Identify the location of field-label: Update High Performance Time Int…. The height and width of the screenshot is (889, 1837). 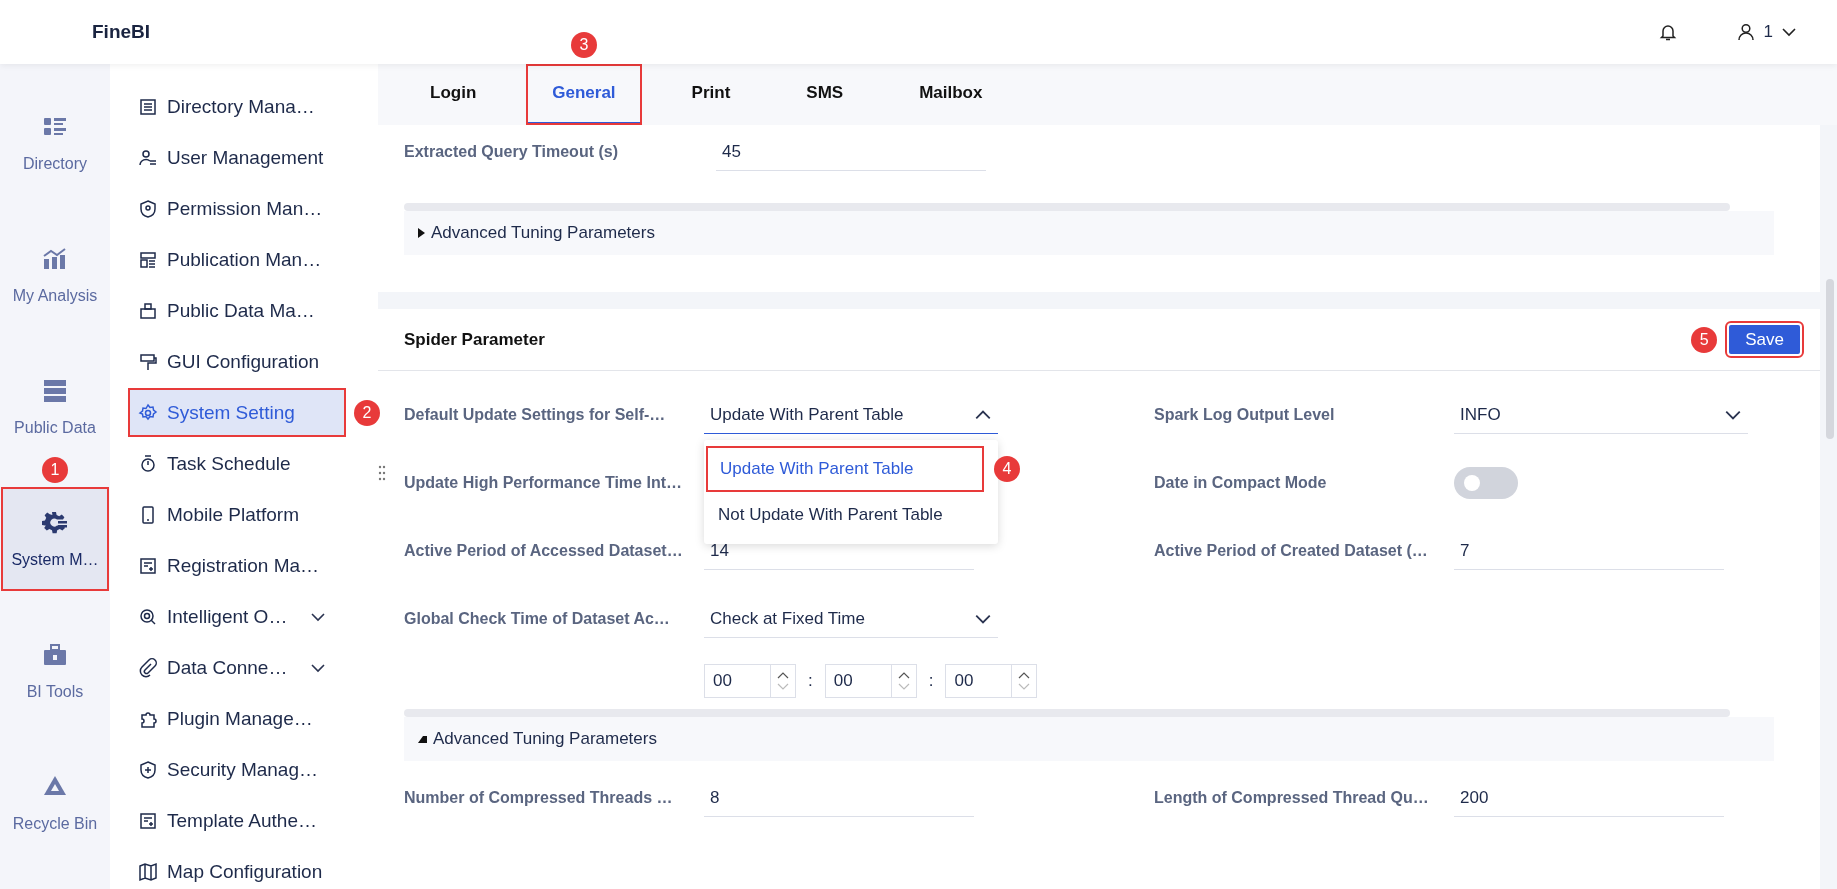
(543, 483).